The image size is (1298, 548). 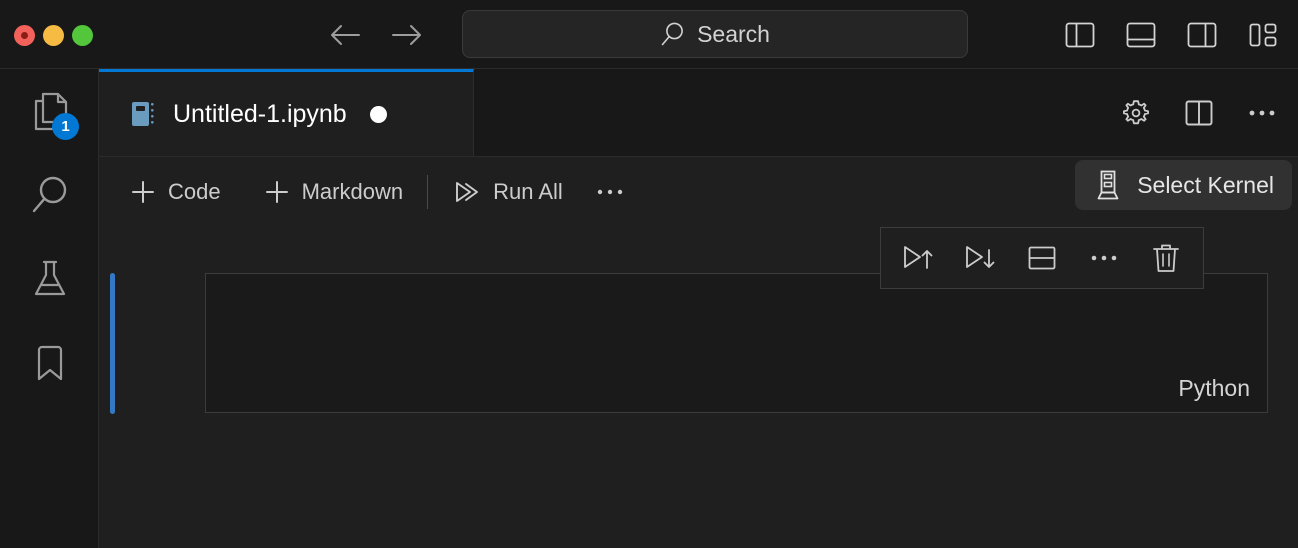 What do you see at coordinates (1214, 388) in the screenshot?
I see `cell-language-label: Python` at bounding box center [1214, 388].